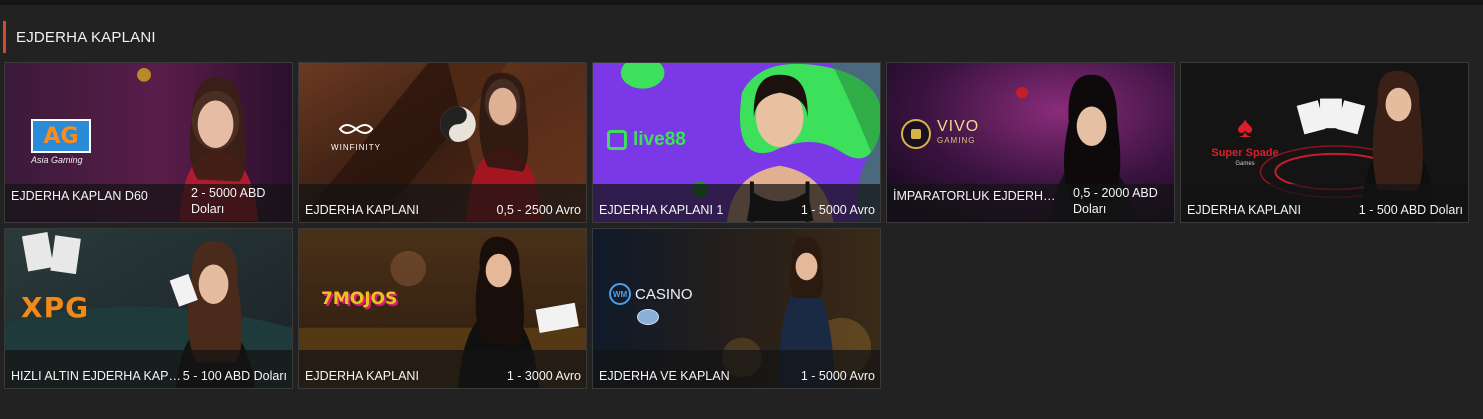 This screenshot has height=419, width=1483. I want to click on game-caption: EJDERHA KAPLANI 1 - 500 ABD Doları, so click(1324, 203).